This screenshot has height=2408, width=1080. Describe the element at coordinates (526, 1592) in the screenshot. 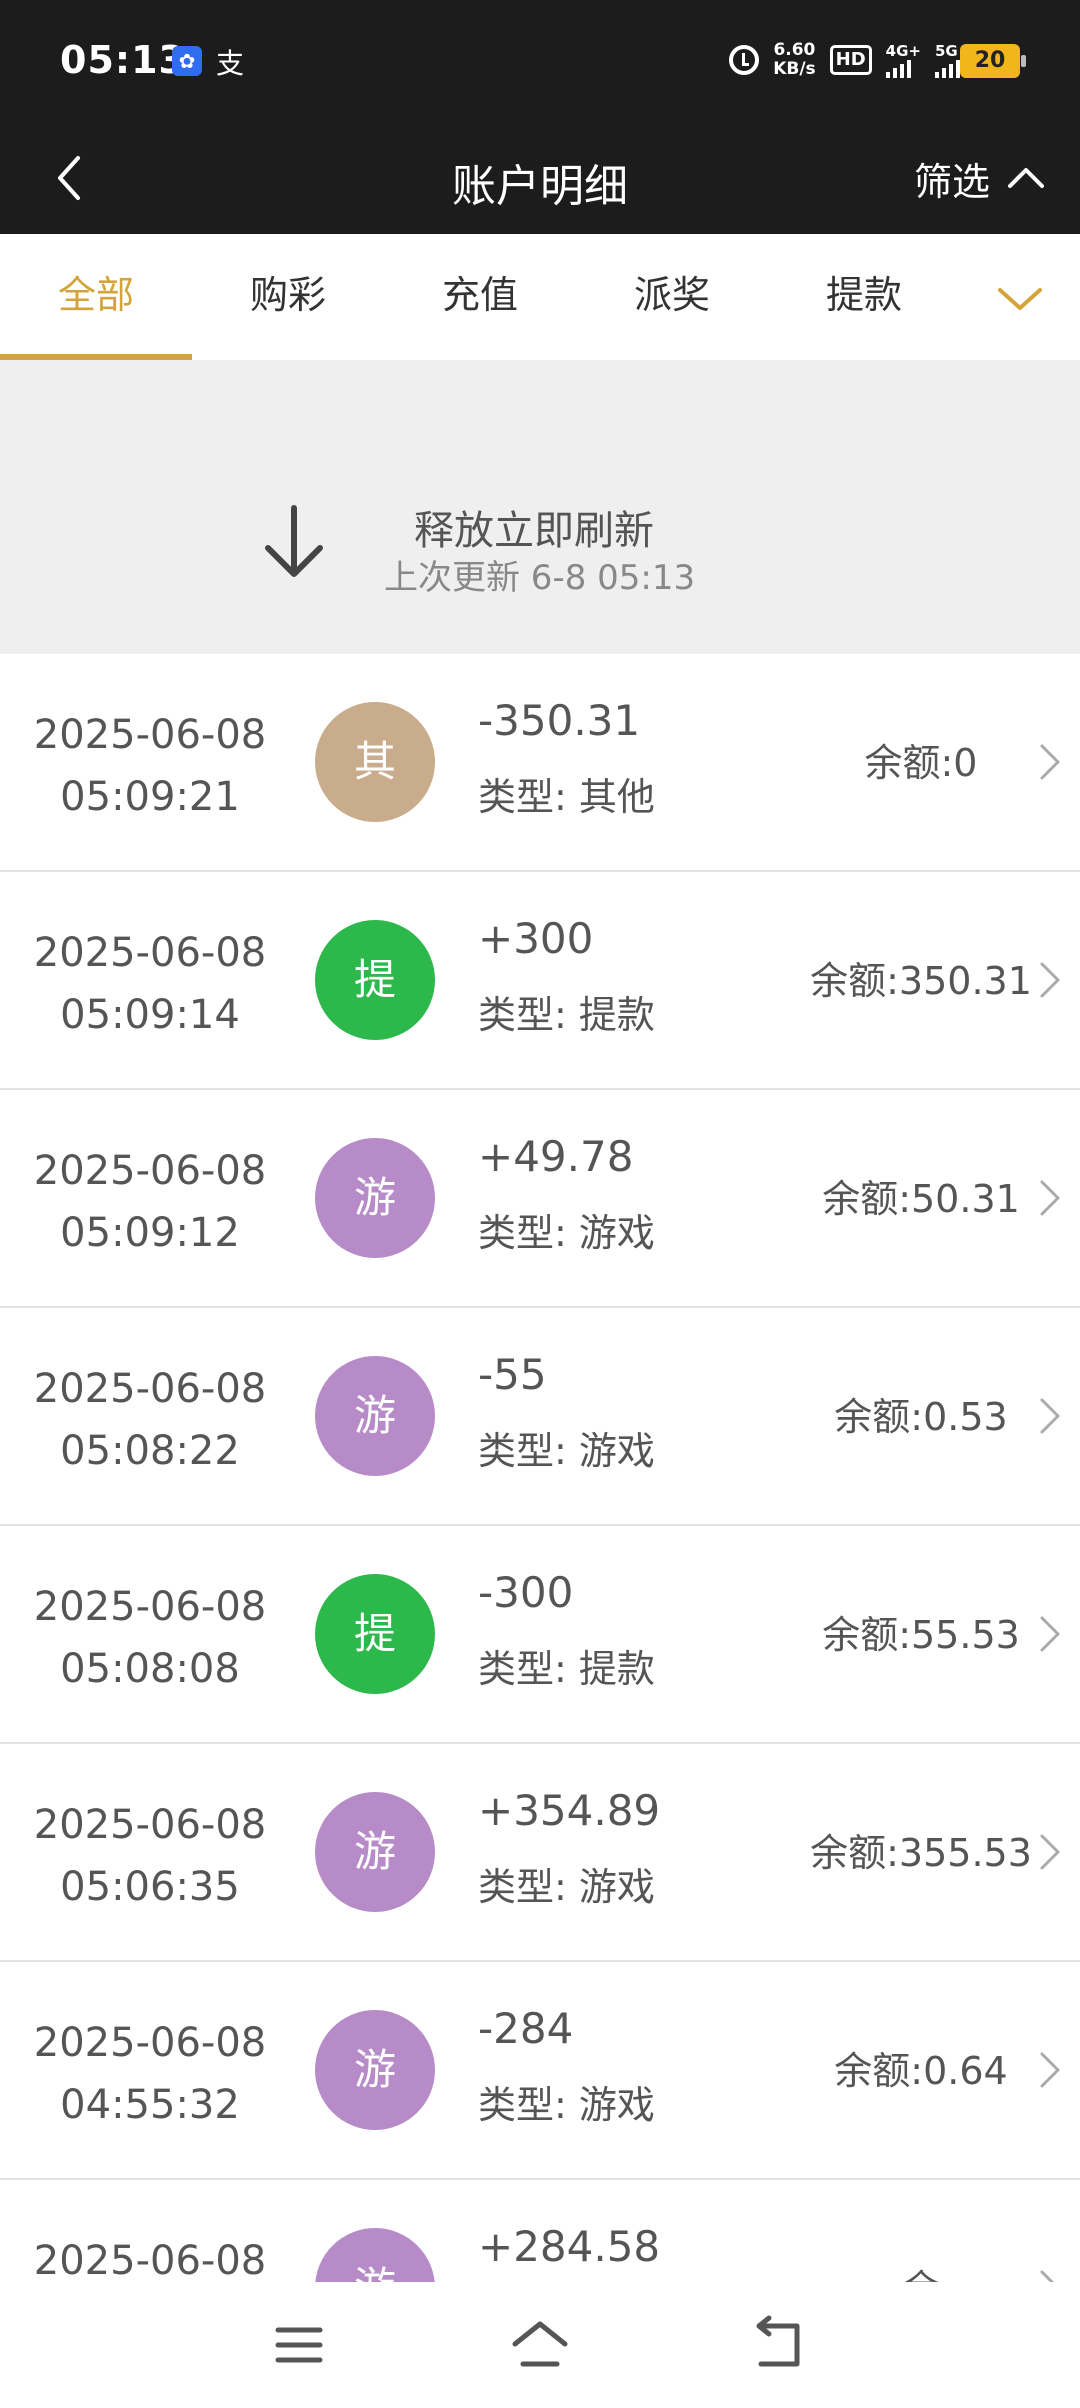

I see `transaction-amount: -300` at that location.